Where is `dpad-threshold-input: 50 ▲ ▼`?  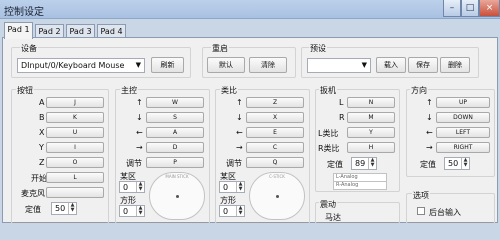
dpad-threshold-input: 50 ▲ ▼ is located at coordinates (457, 163).